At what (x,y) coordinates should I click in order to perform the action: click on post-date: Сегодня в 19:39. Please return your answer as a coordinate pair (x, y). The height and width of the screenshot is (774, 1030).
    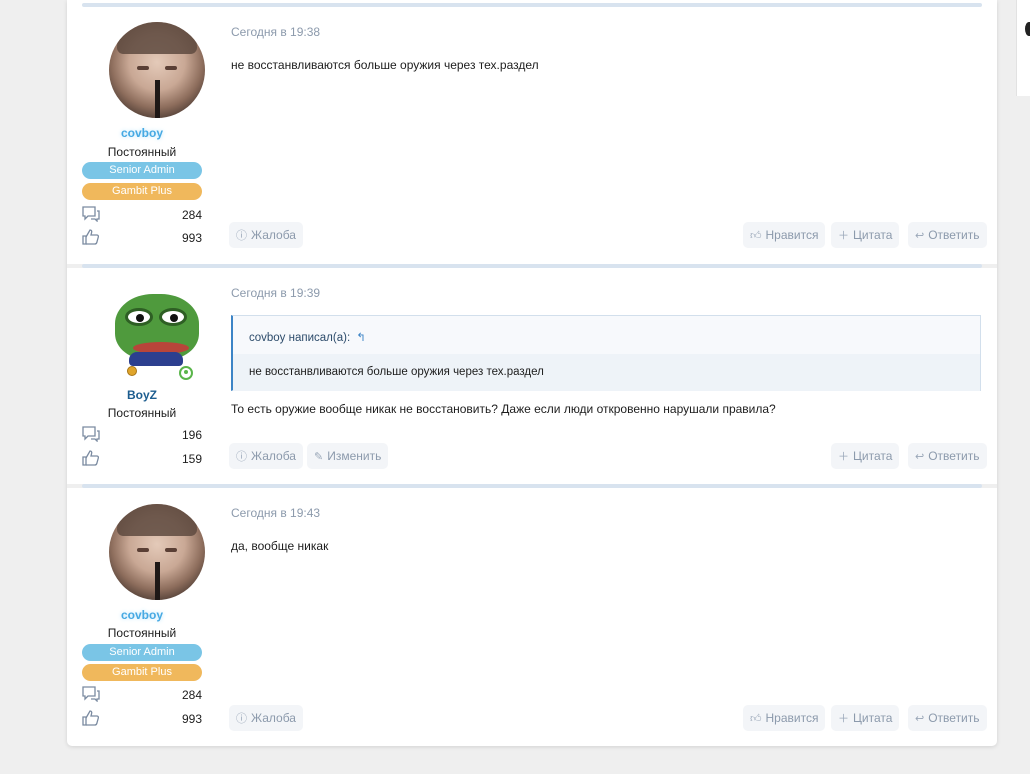
    Looking at the image, I should click on (275, 293).